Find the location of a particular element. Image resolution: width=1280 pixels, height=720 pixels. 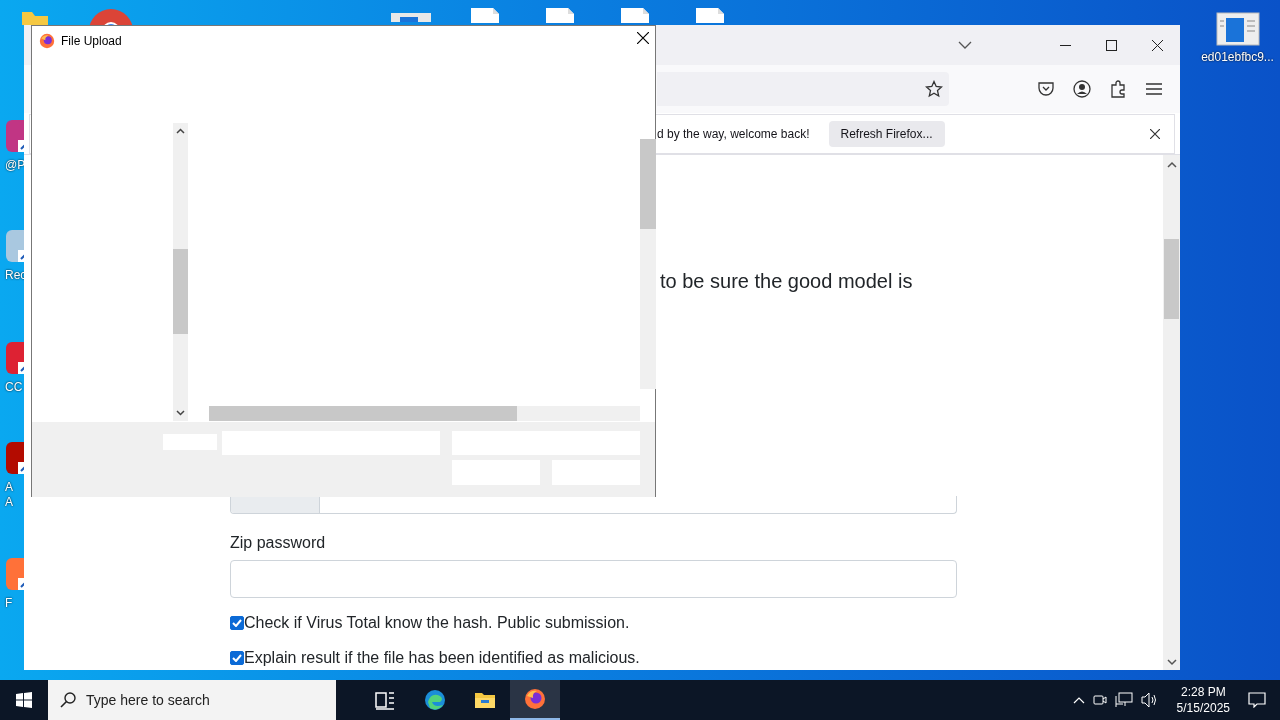

camera-icon is located at coordinates (1099, 700).